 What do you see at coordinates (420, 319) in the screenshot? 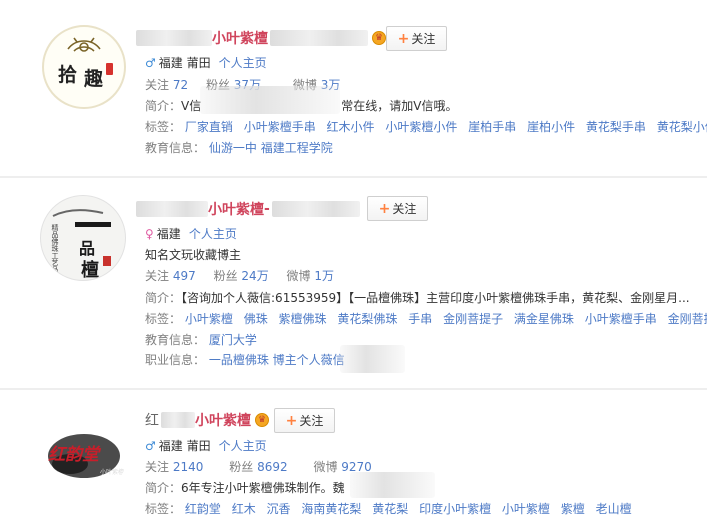
I see `tag: 手串` at bounding box center [420, 319].